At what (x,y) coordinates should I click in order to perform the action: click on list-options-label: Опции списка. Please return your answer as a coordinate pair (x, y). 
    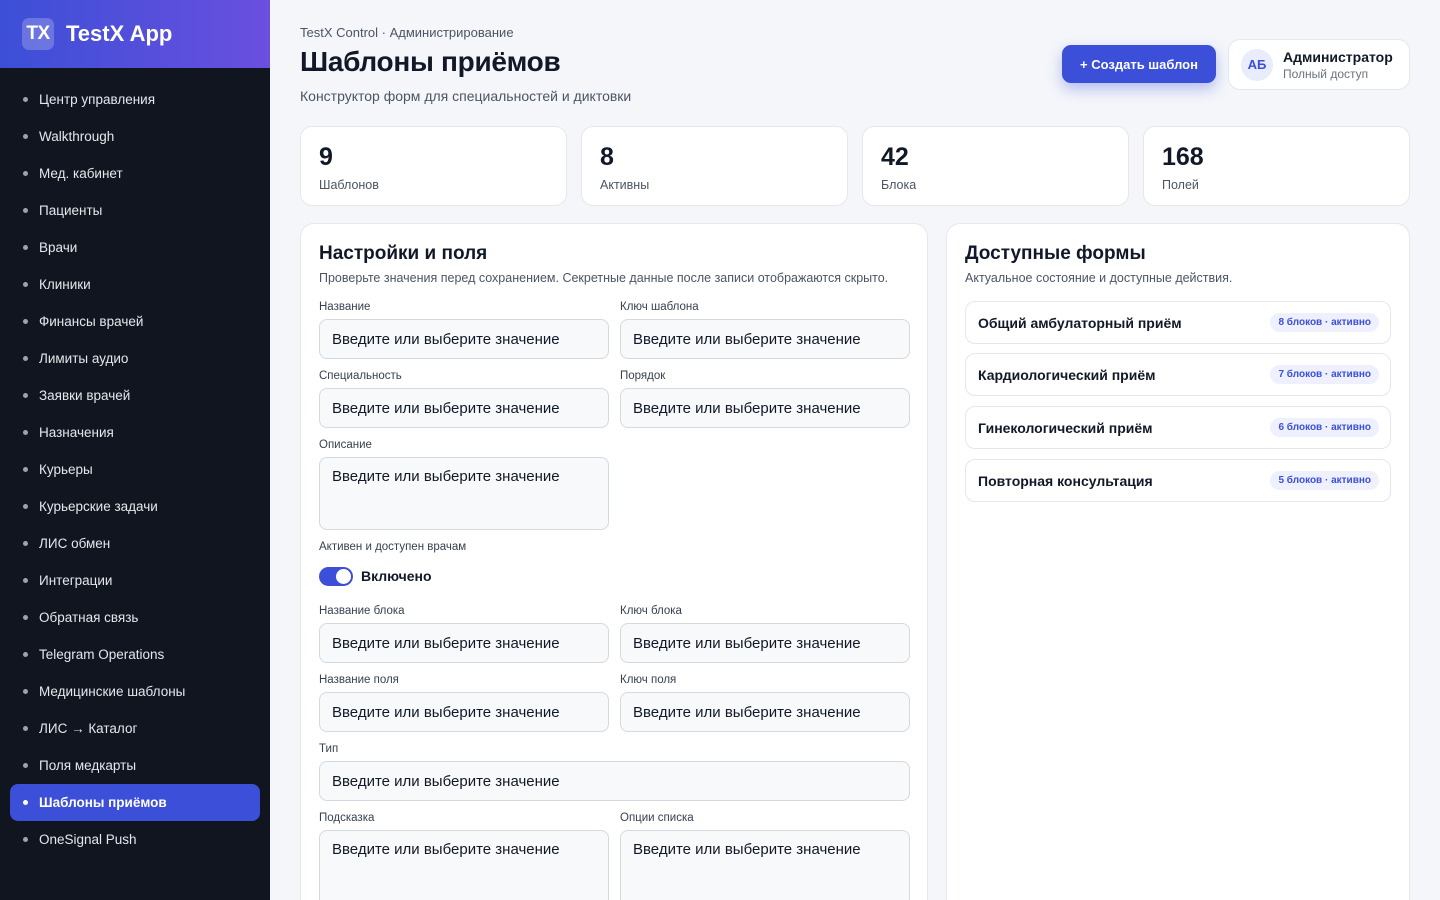
    Looking at the image, I should click on (657, 818).